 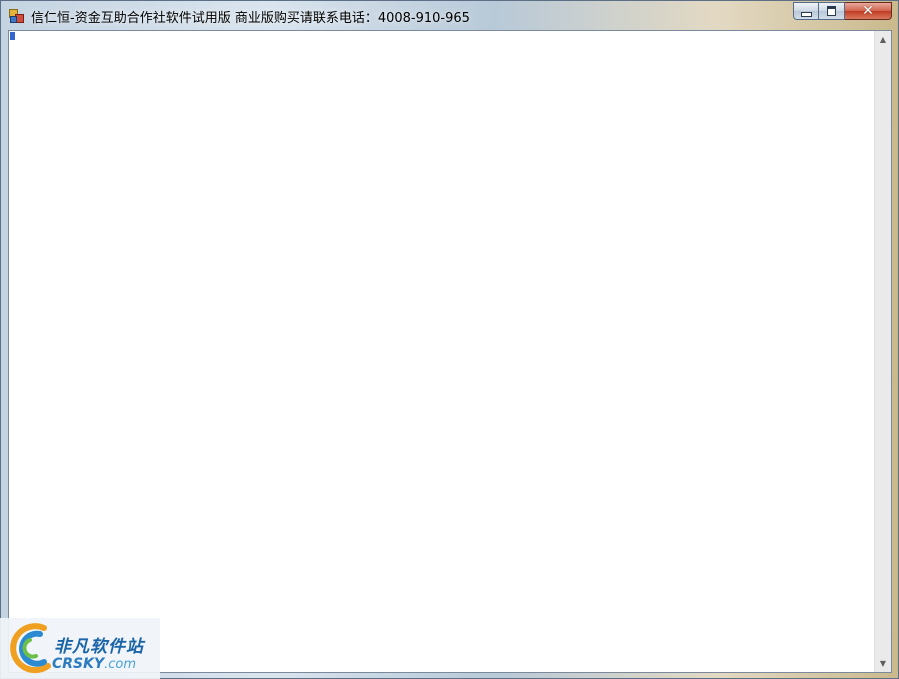 I want to click on arrow-up-icon: ▲, so click(x=883, y=39).